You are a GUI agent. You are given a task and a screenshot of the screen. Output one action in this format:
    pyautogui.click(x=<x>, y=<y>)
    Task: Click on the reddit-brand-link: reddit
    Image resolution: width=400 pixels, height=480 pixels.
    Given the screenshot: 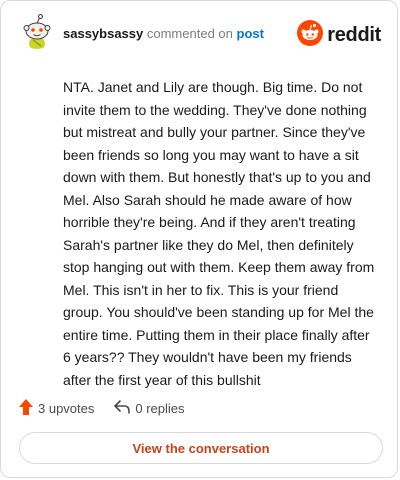 What is the action you would take?
    pyautogui.click(x=339, y=35)
    